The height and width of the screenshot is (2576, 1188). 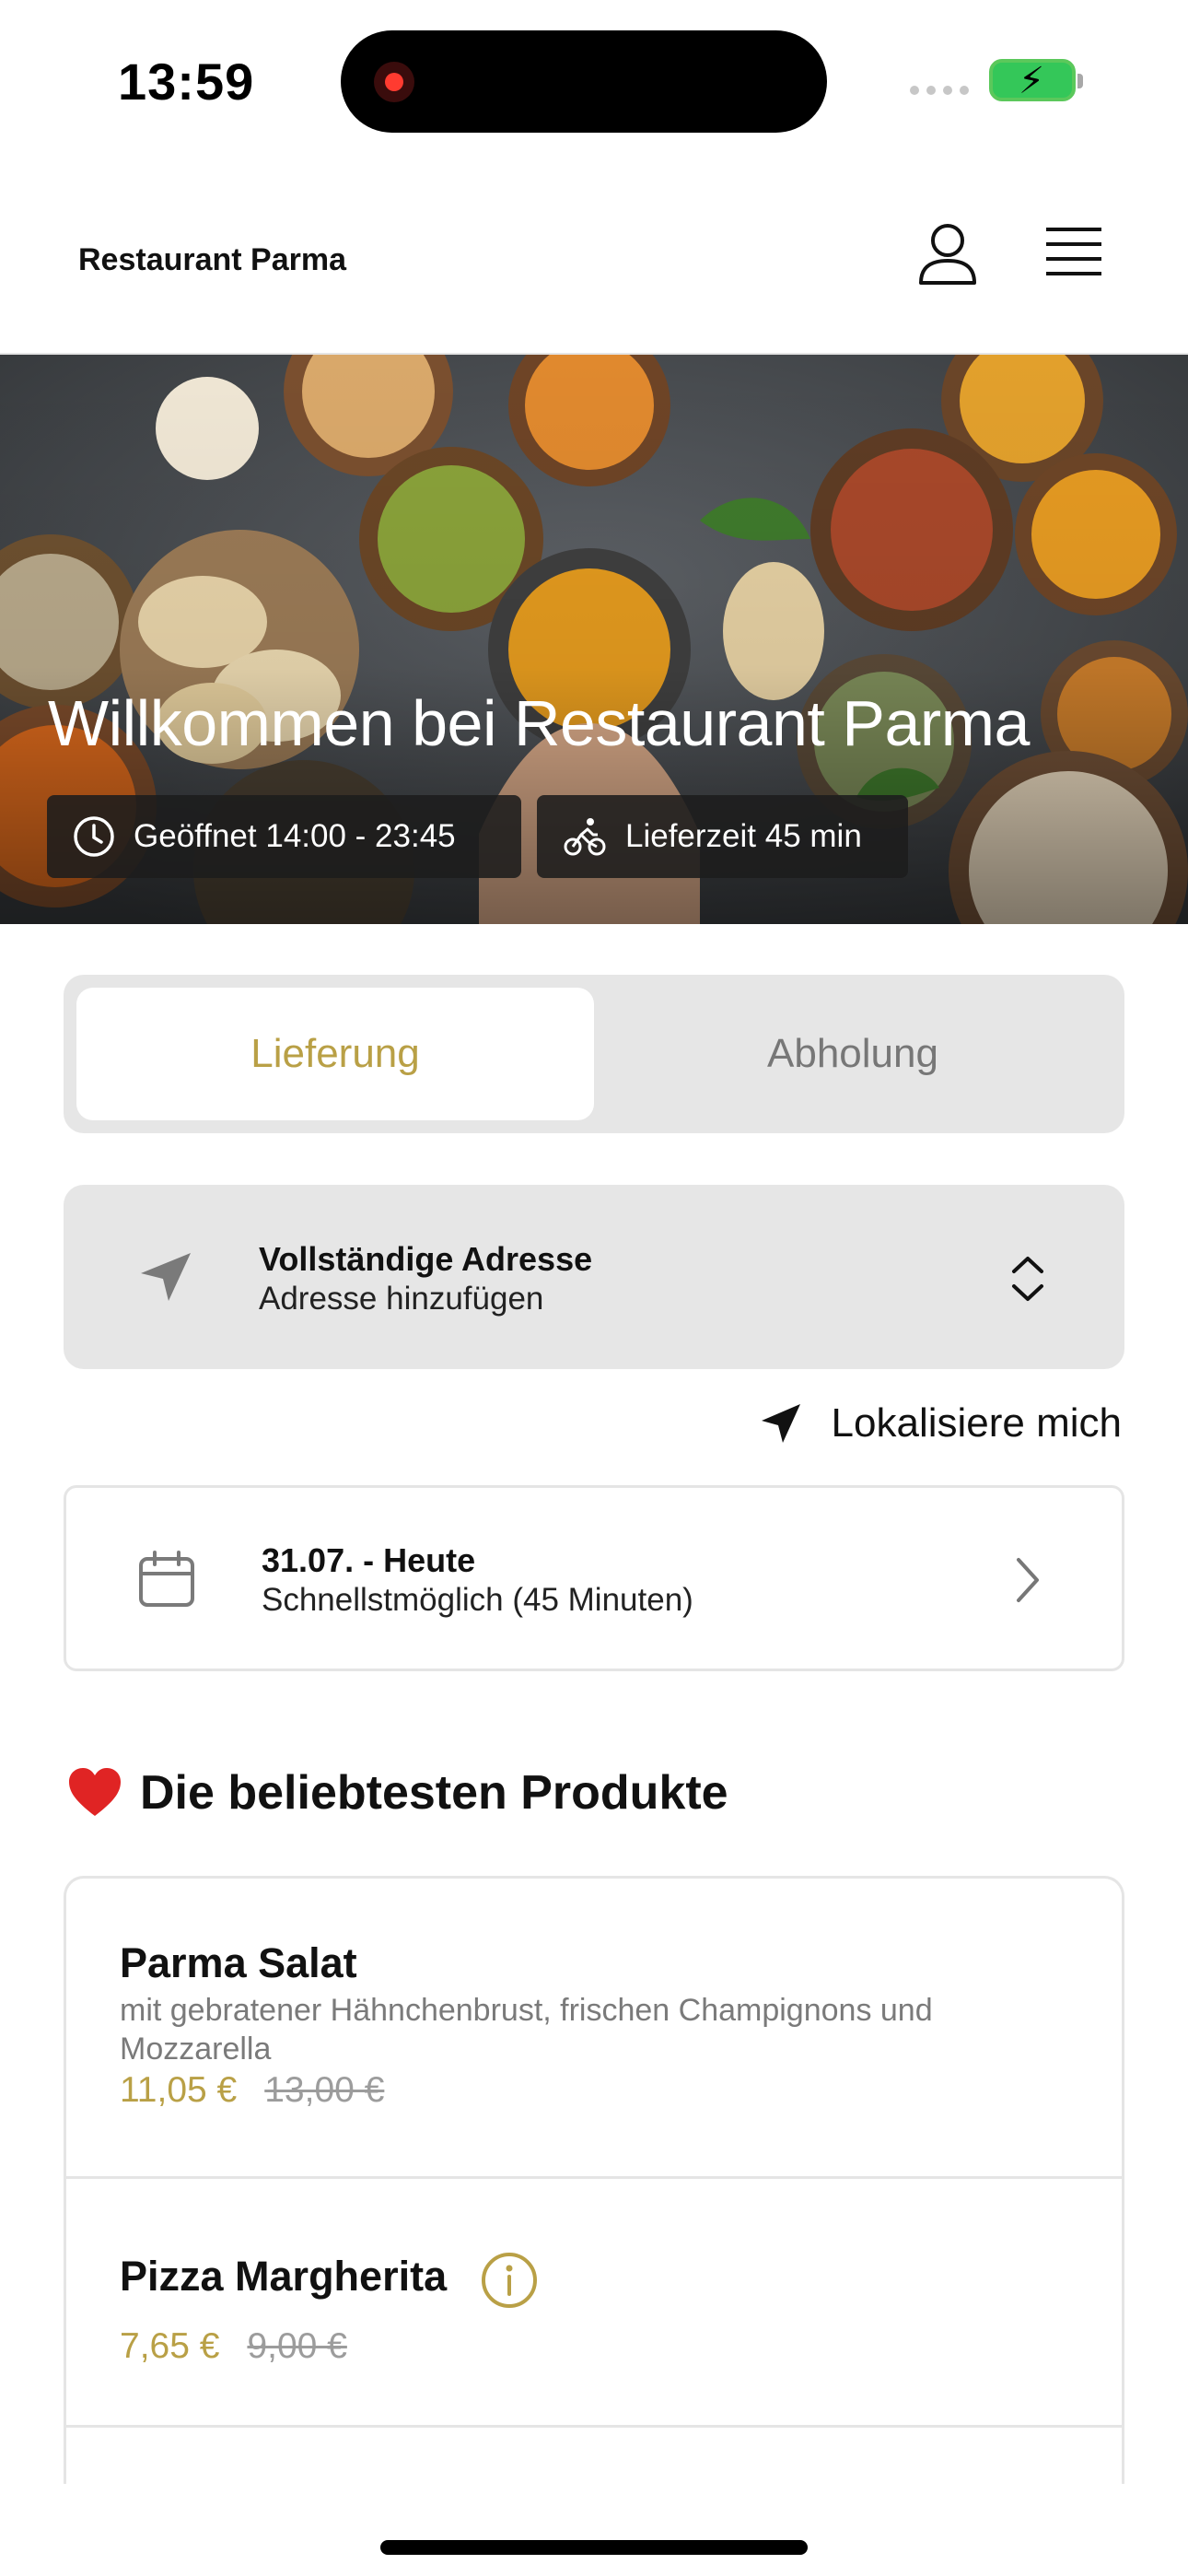 What do you see at coordinates (743, 836) in the screenshot?
I see `delivery-time-text: Lieferzeit 45 min` at bounding box center [743, 836].